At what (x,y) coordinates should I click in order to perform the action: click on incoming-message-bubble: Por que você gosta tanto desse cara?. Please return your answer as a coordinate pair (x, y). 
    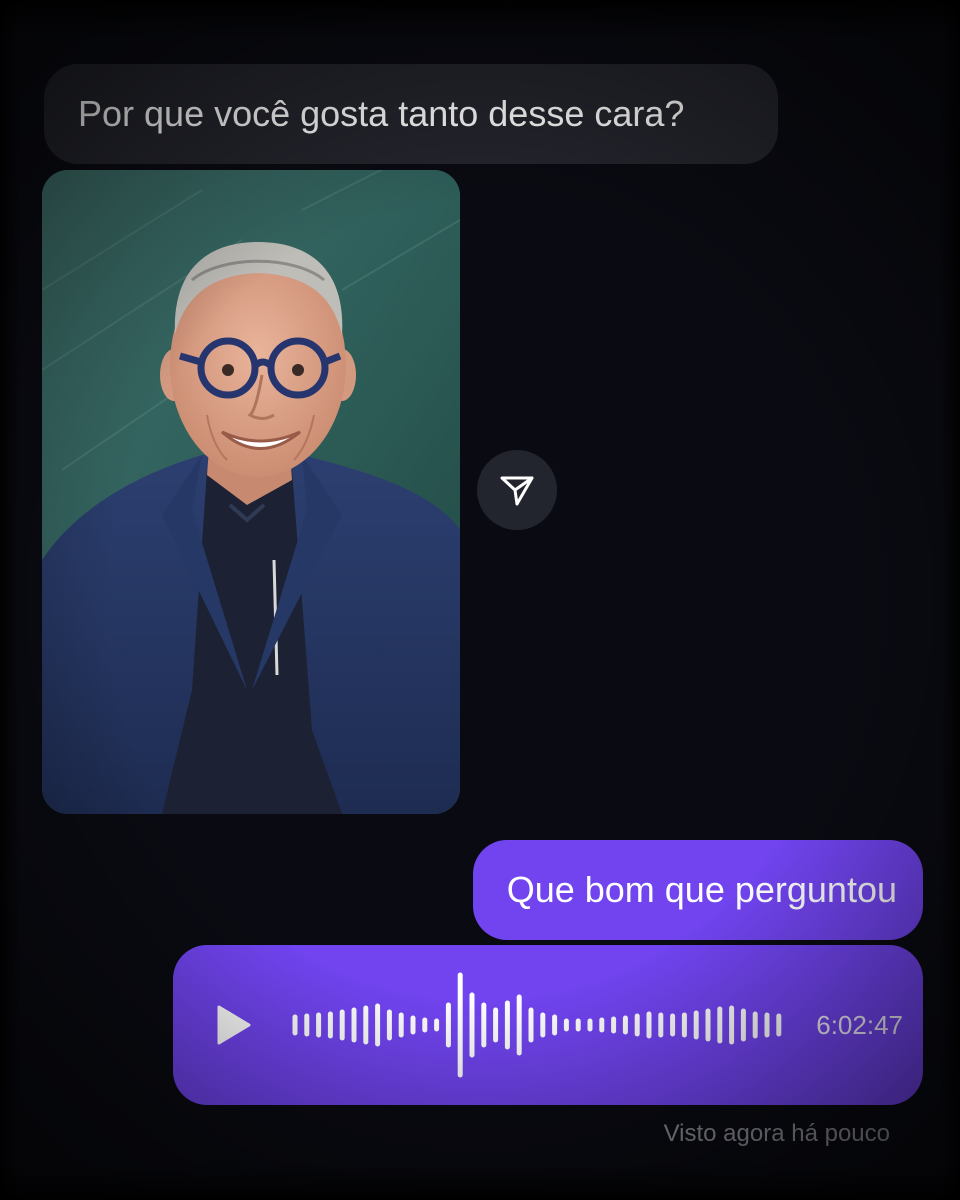
    Looking at the image, I should click on (411, 114).